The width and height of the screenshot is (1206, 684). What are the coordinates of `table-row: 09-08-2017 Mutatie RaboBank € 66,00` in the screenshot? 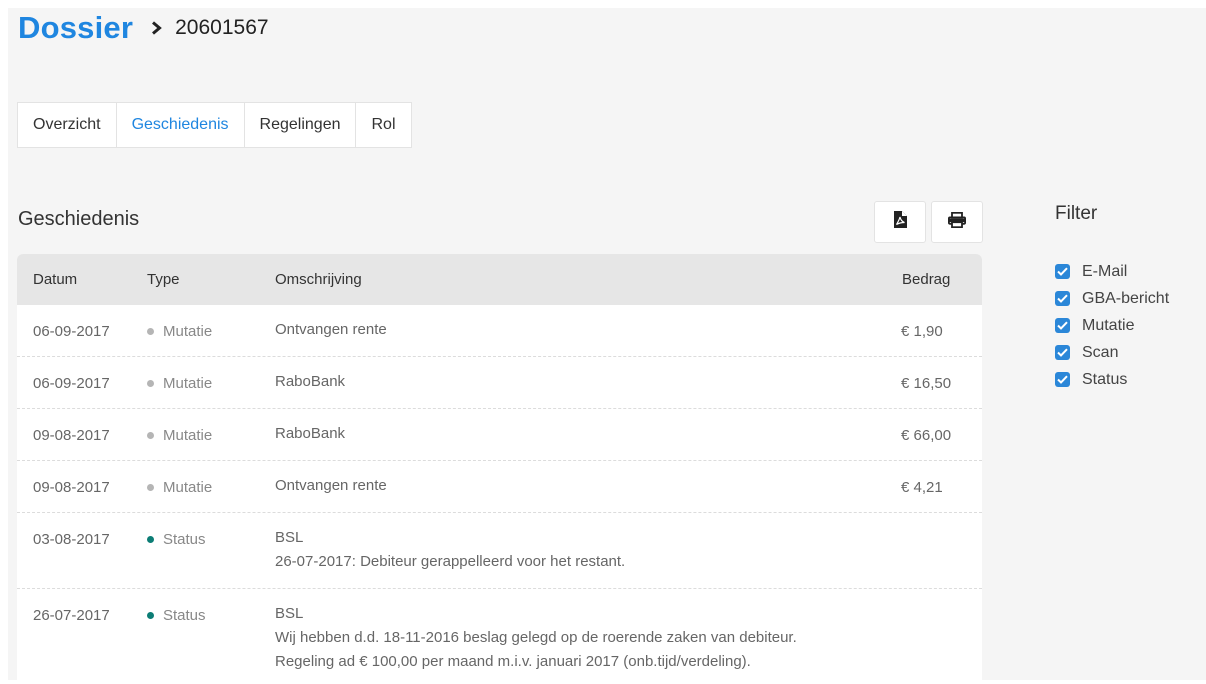 It's located at (499, 435).